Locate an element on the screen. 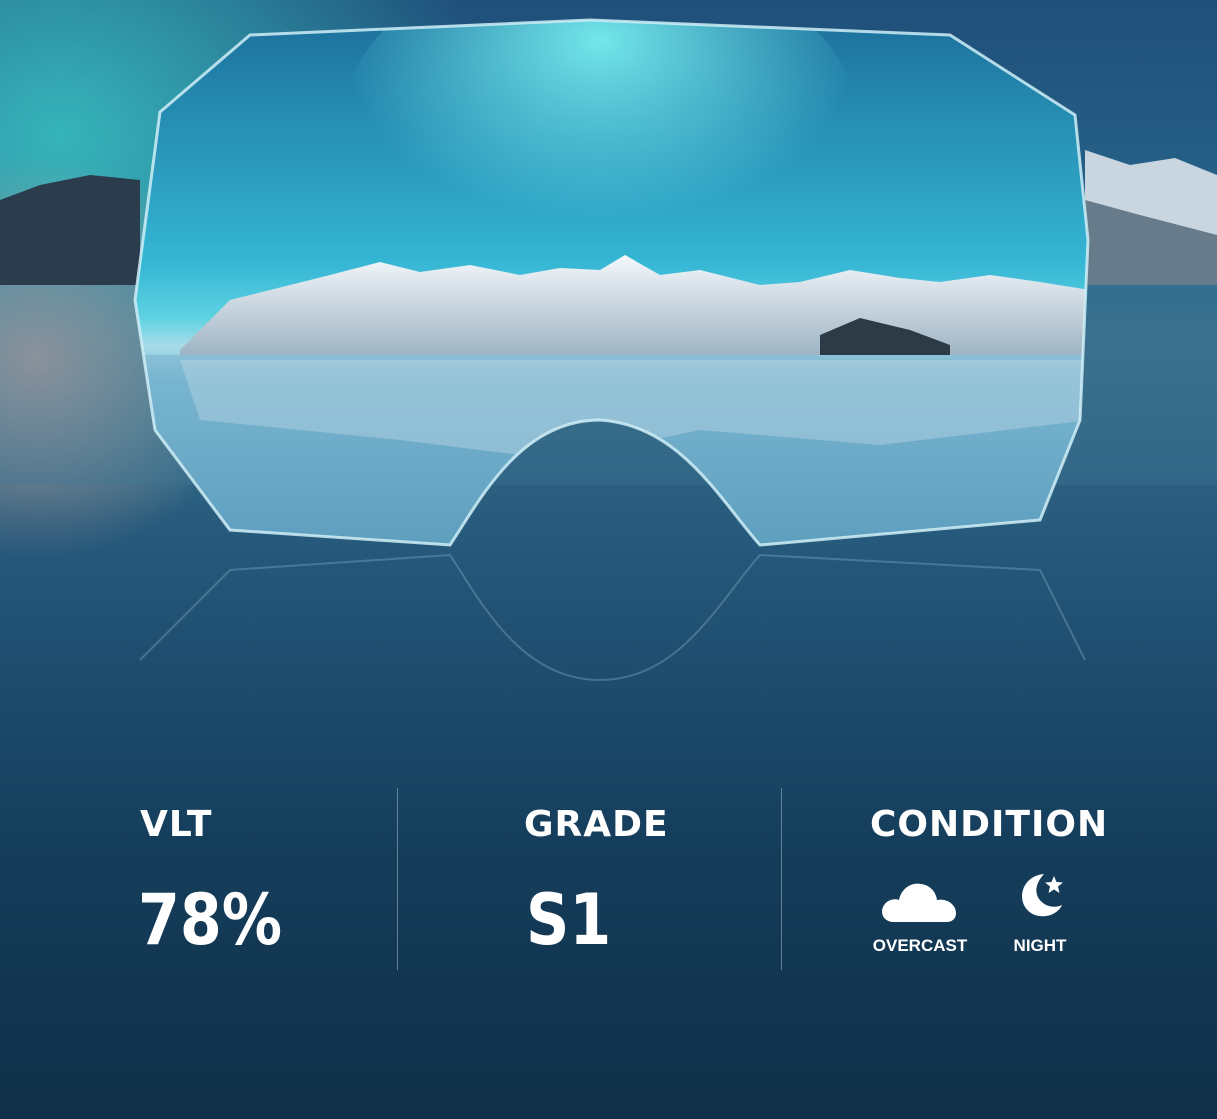 Image resolution: width=1217 pixels, height=1119 pixels. cloud-icon is located at coordinates (919, 902).